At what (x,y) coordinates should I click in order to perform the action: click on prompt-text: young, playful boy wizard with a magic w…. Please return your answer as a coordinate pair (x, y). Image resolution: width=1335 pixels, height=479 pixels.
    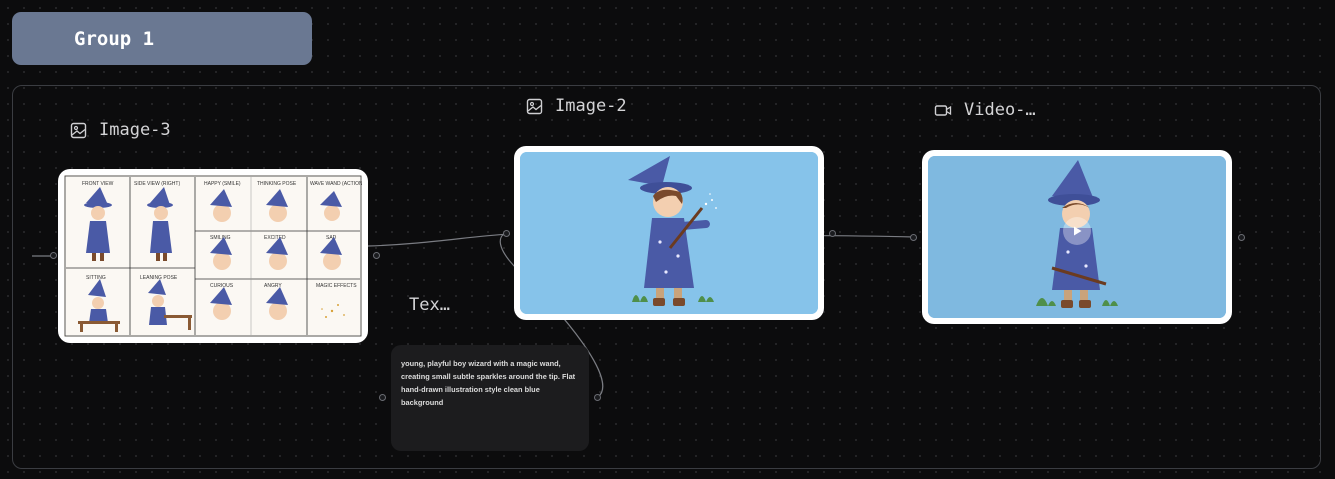
    Looking at the image, I should click on (490, 383).